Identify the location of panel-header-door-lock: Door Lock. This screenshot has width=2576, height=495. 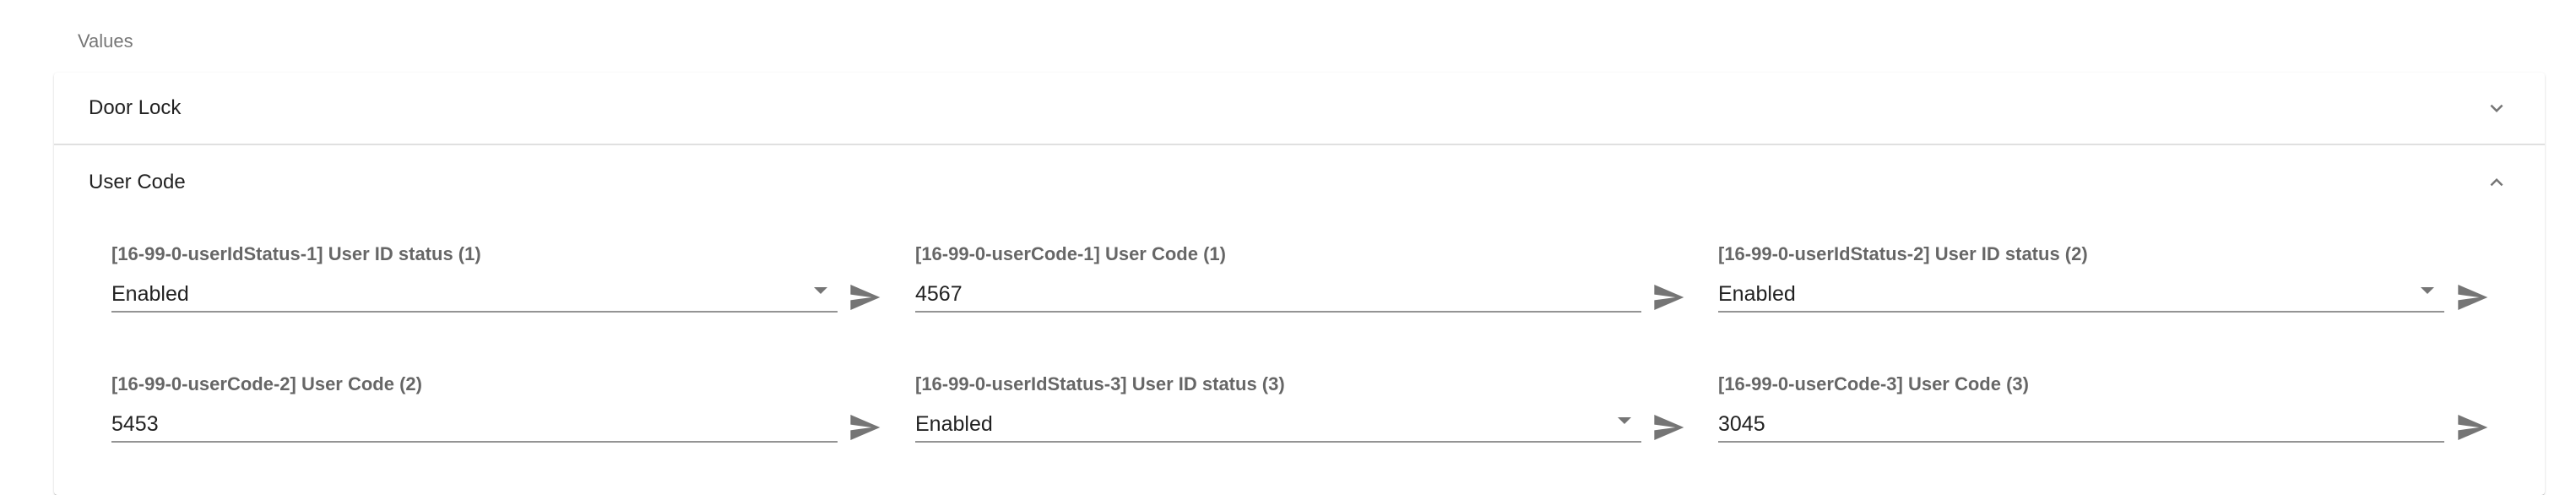
(1299, 108).